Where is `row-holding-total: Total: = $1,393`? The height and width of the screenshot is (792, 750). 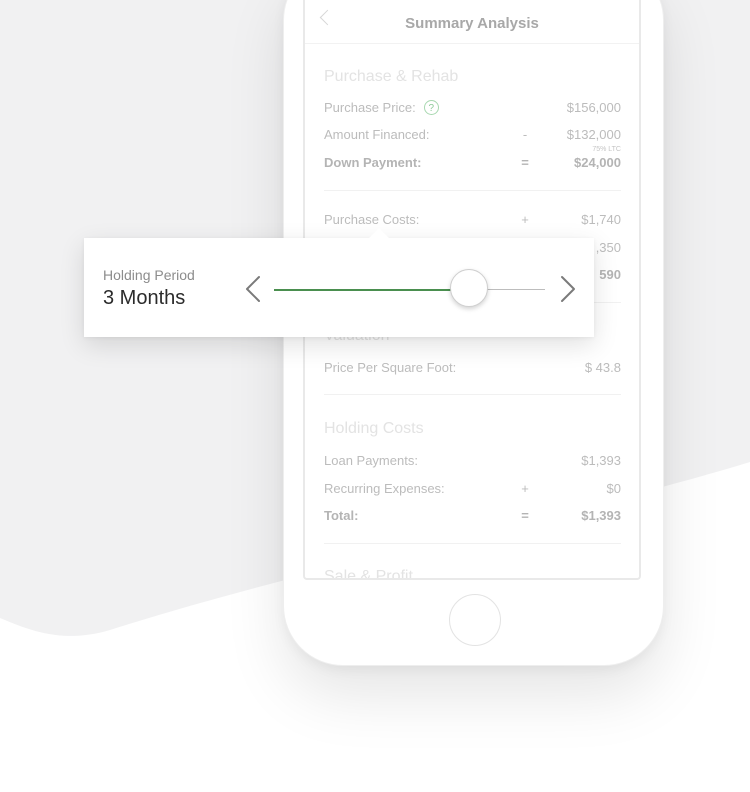
row-holding-total: Total: = $1,393 is located at coordinates (472, 517).